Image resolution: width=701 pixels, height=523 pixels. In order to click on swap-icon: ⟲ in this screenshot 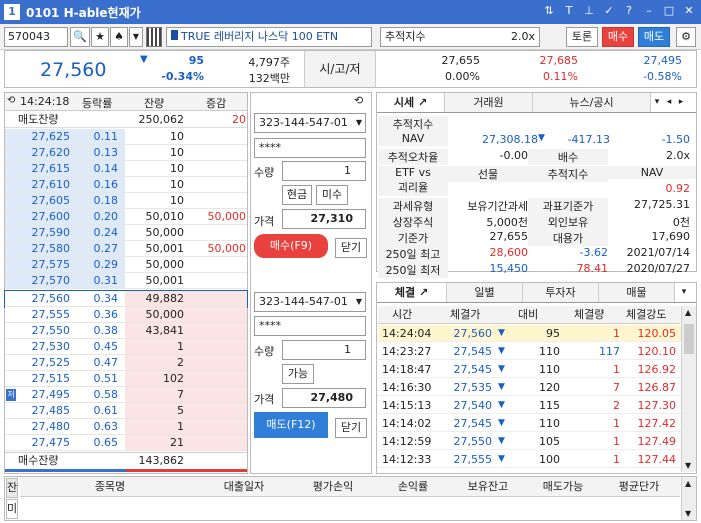, I will do `click(358, 100)`.